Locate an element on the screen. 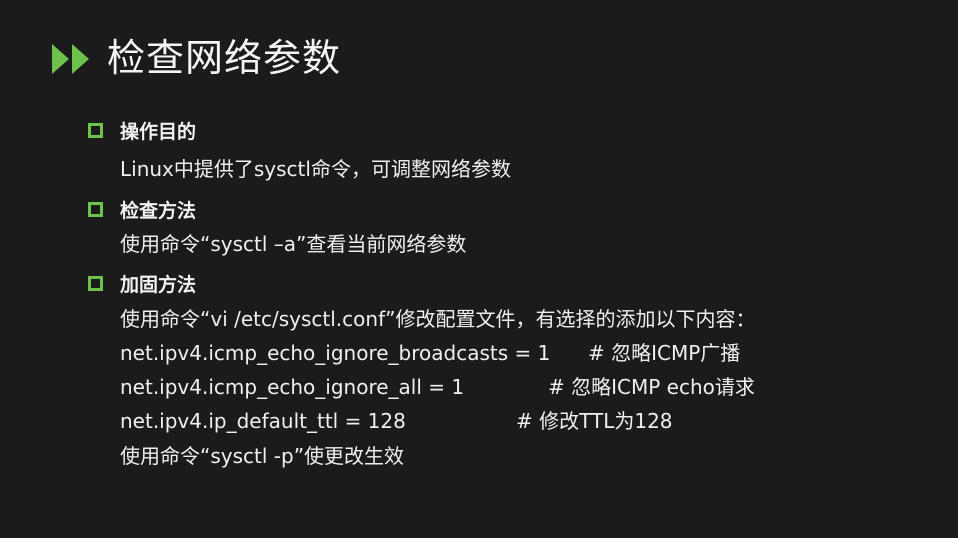 This screenshot has height=538, width=958. config-comment: # 忽略ICMP广播 is located at coordinates (664, 353).